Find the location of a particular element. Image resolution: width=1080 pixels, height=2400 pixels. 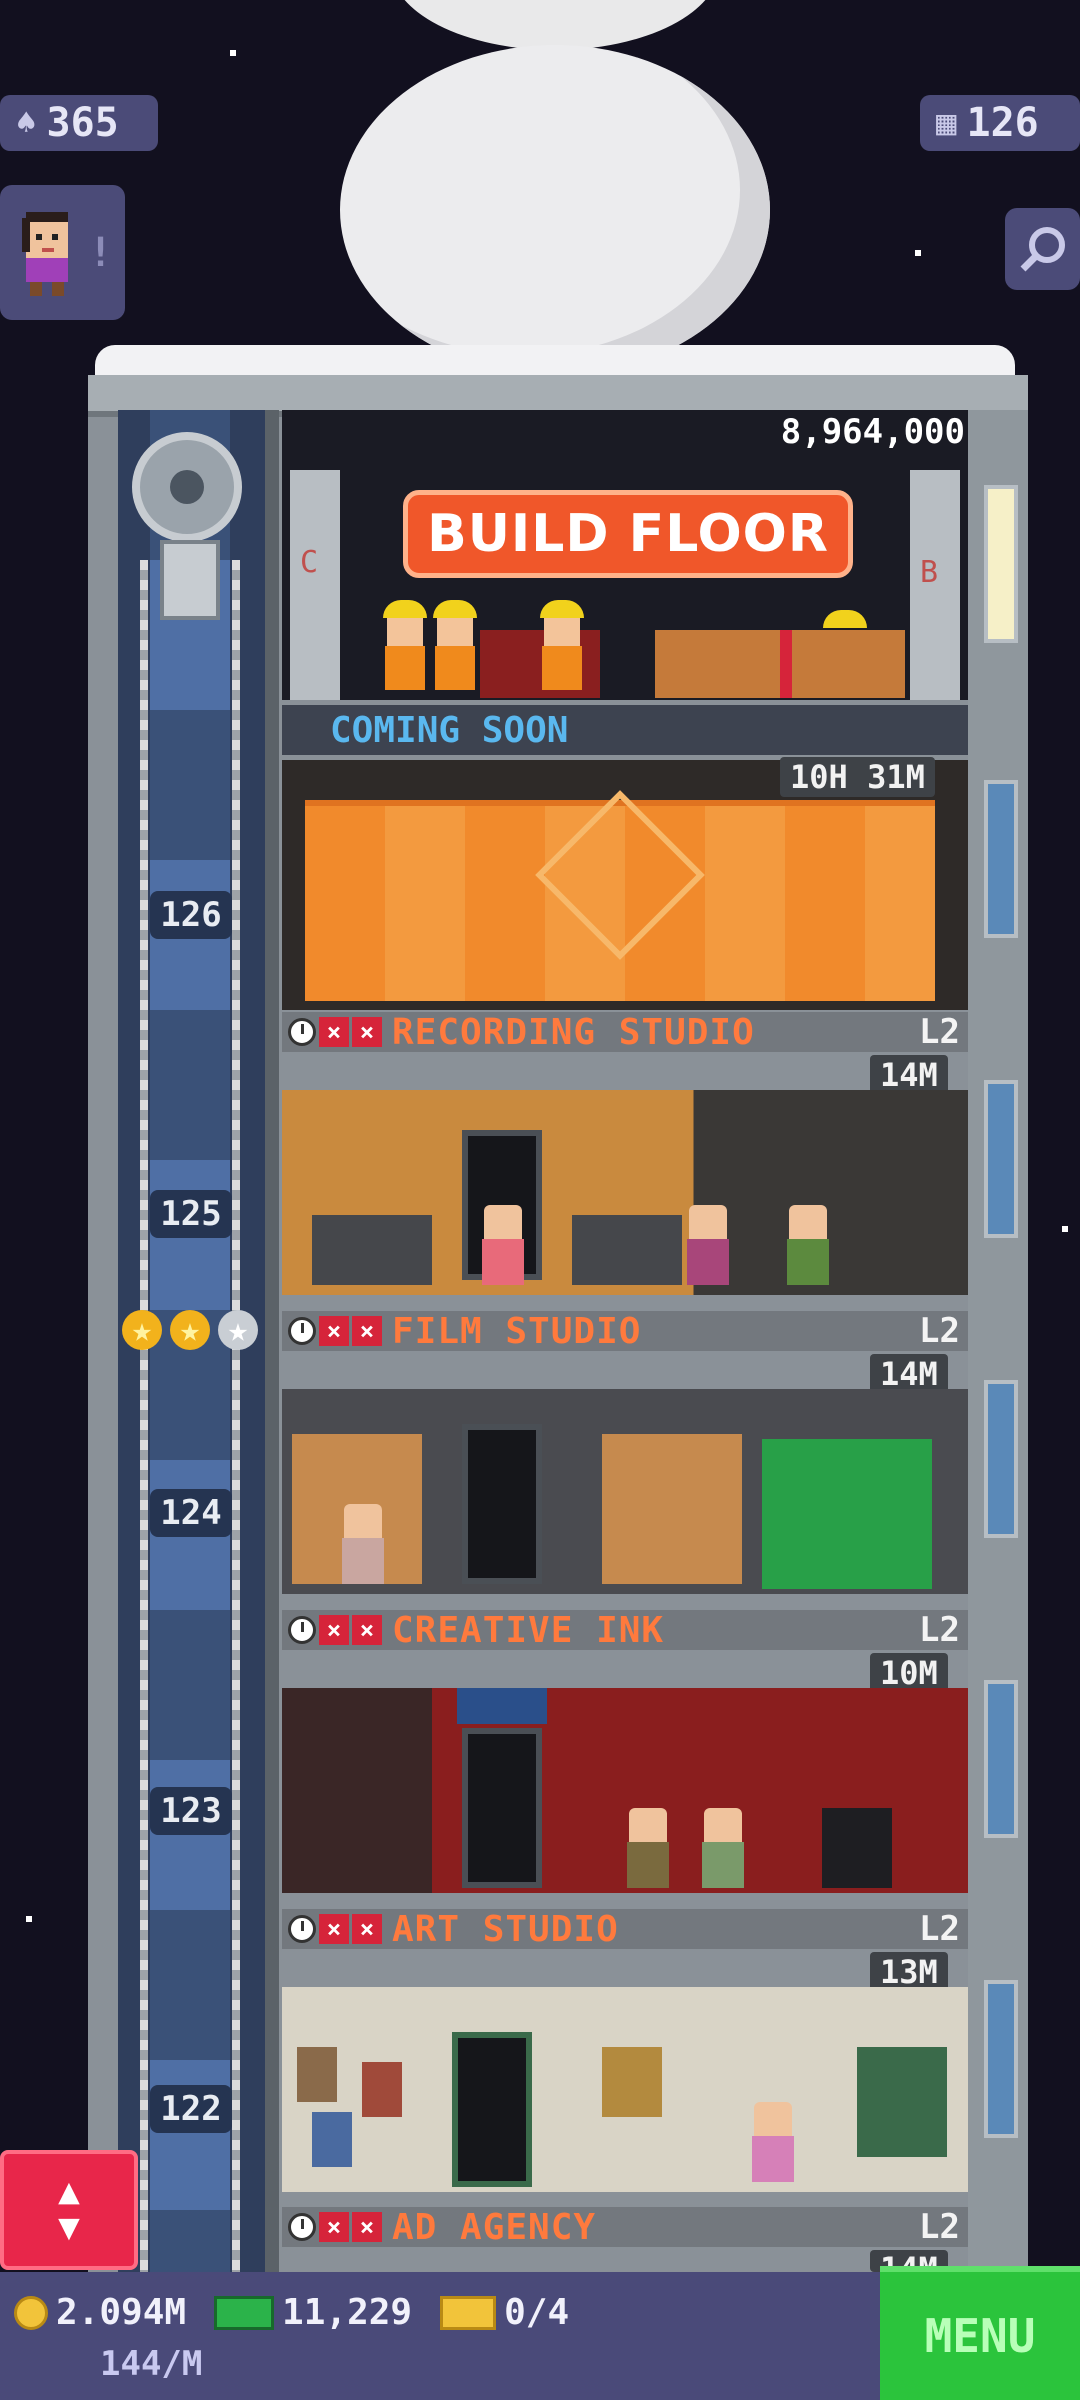

window is located at coordinates (902, 2102).